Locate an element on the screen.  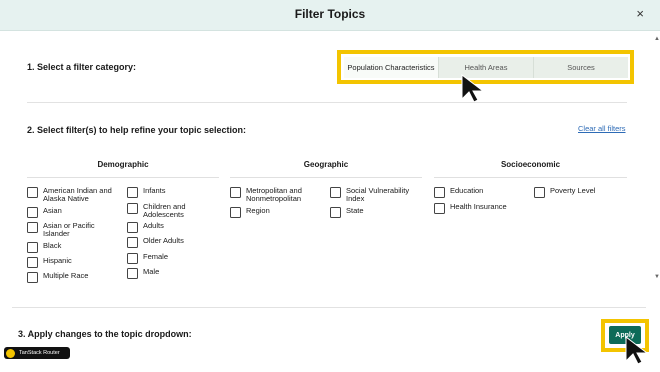
checkbox-label: State is located at coordinates (355, 210).